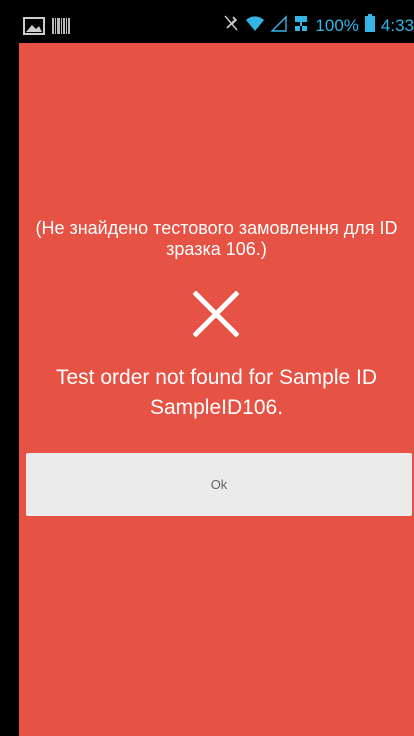 The height and width of the screenshot is (736, 414). I want to click on signal-icon, so click(279, 25).